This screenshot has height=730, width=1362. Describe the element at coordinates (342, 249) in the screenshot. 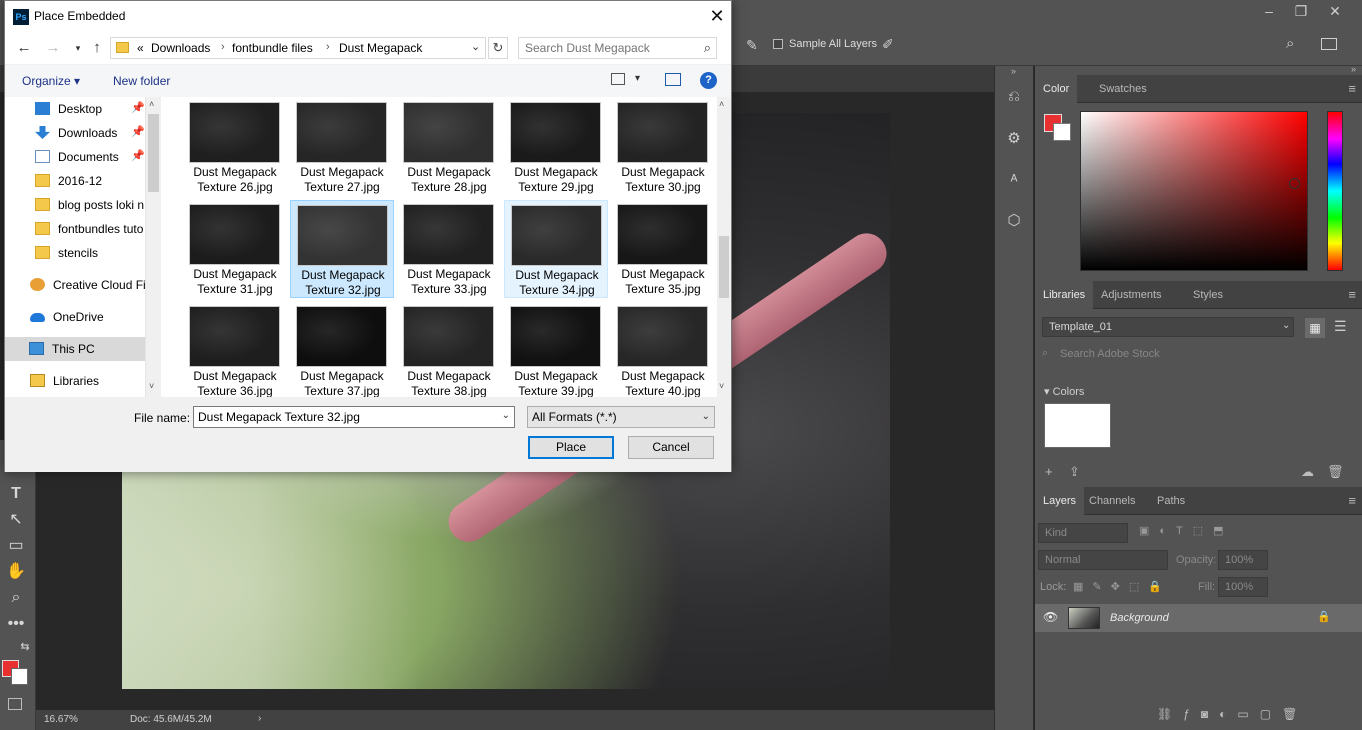

I see `file-item: Dust Megapack Texture 32.jpg` at that location.